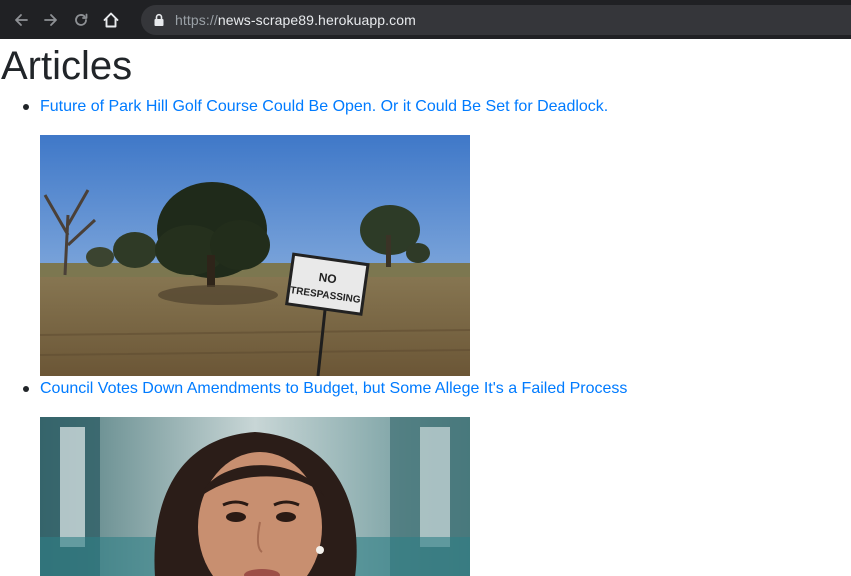  Describe the element at coordinates (496, 20) in the screenshot. I see `address-bar: https://news-scrape89.herokuapp.com` at that location.